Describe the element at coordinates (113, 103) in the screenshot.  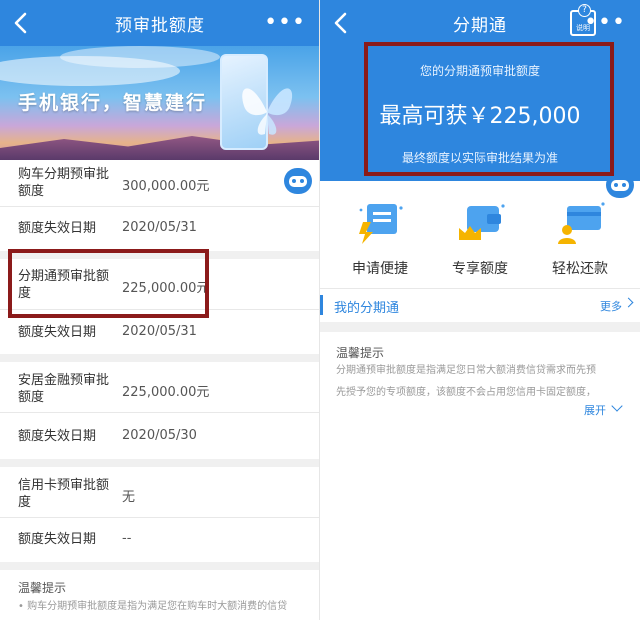
I see `banner-slogan: 手机银行，智慧建行` at that location.